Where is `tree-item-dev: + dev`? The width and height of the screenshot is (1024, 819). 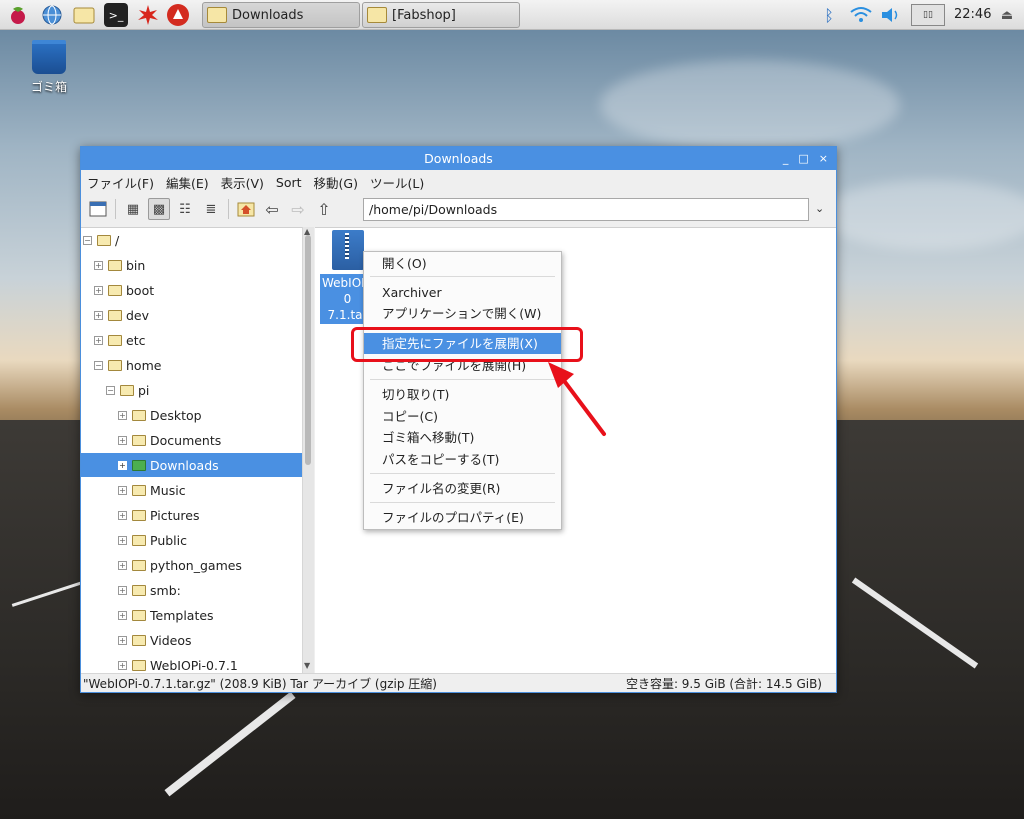
tree-item-dev: + dev is located at coordinates (191, 315).